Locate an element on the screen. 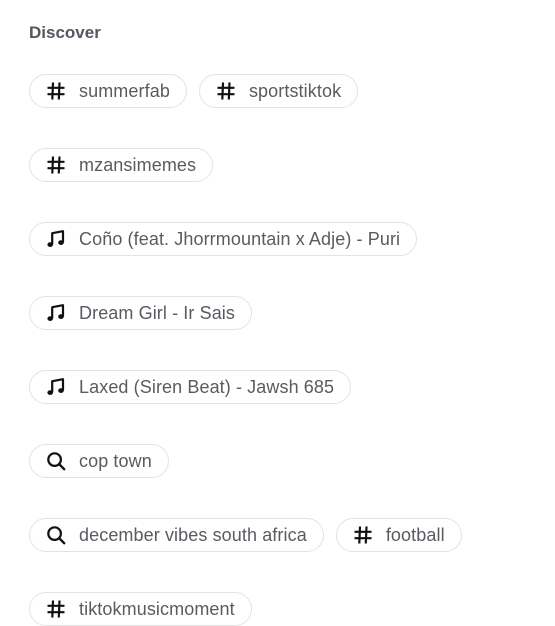  discover-chip-hashtag: sportstiktok is located at coordinates (278, 91).